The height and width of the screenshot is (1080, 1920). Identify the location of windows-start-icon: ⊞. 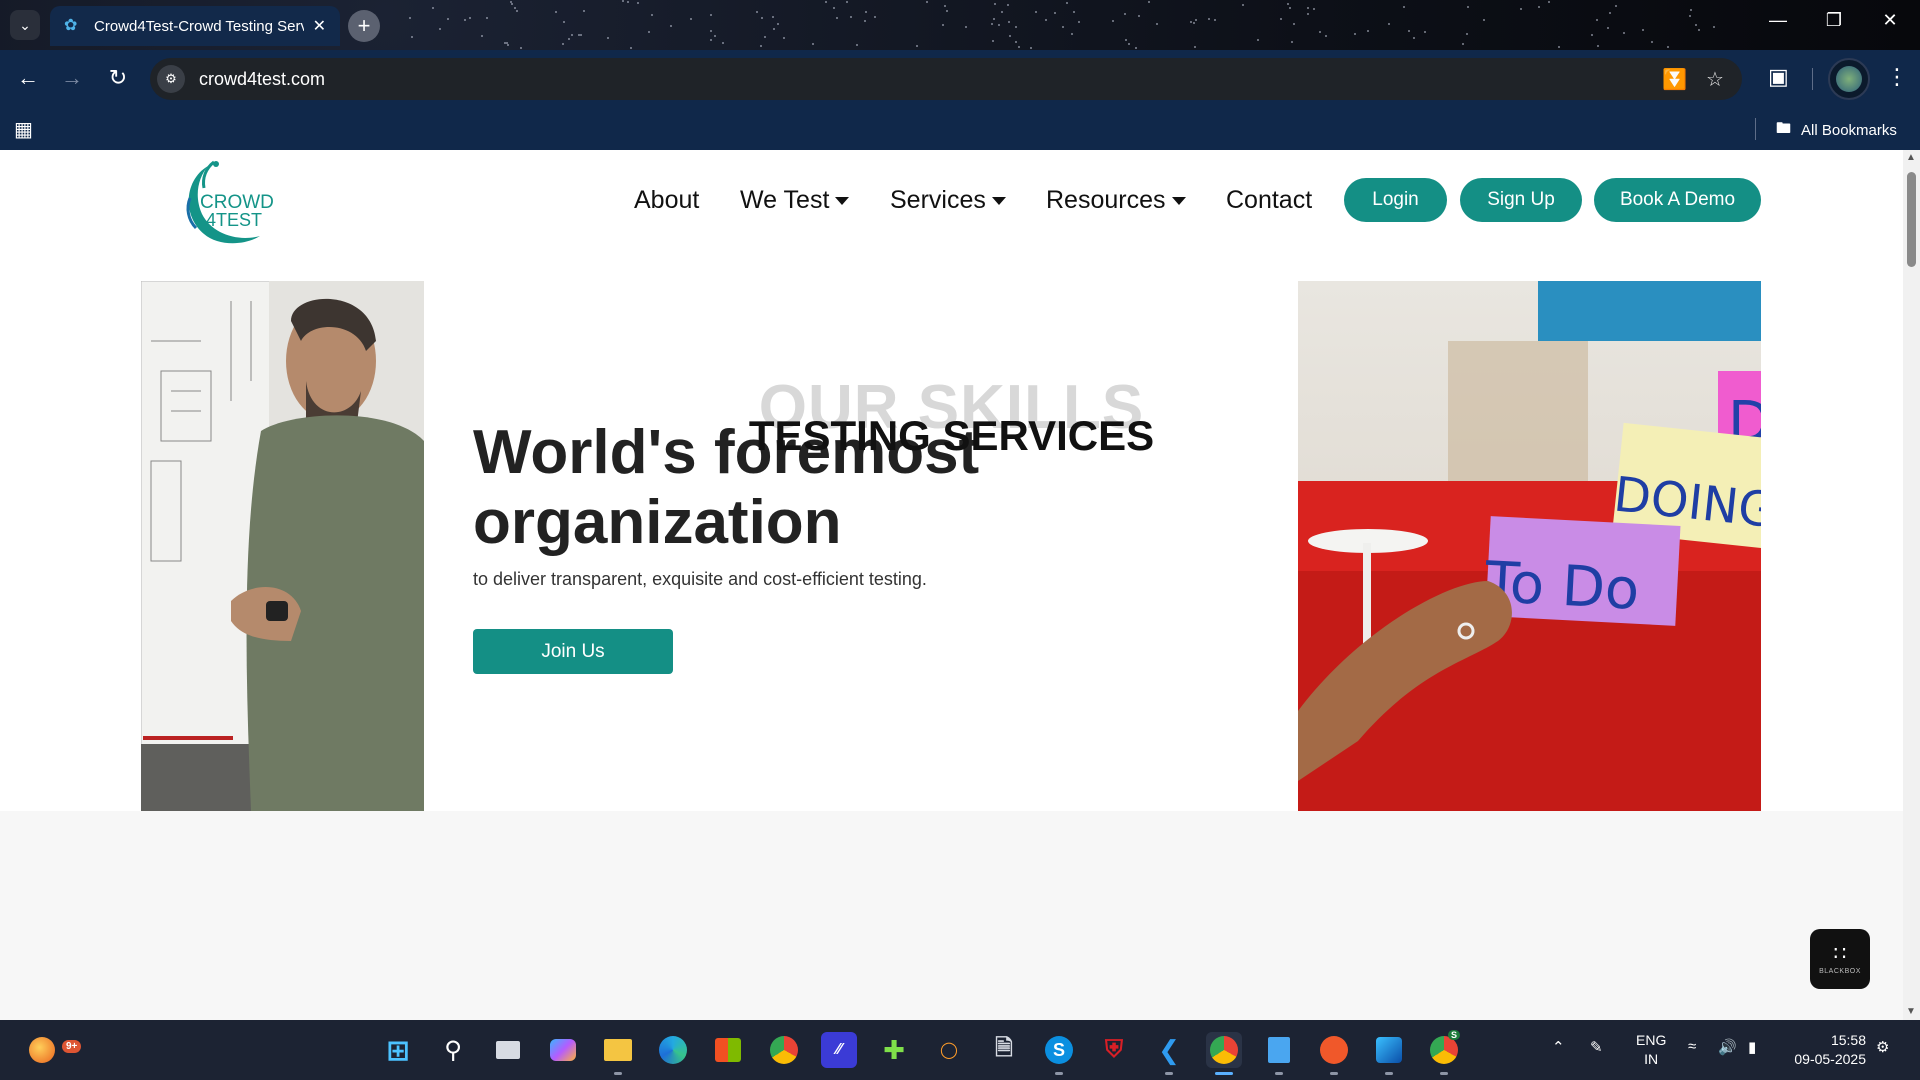
(398, 1050).